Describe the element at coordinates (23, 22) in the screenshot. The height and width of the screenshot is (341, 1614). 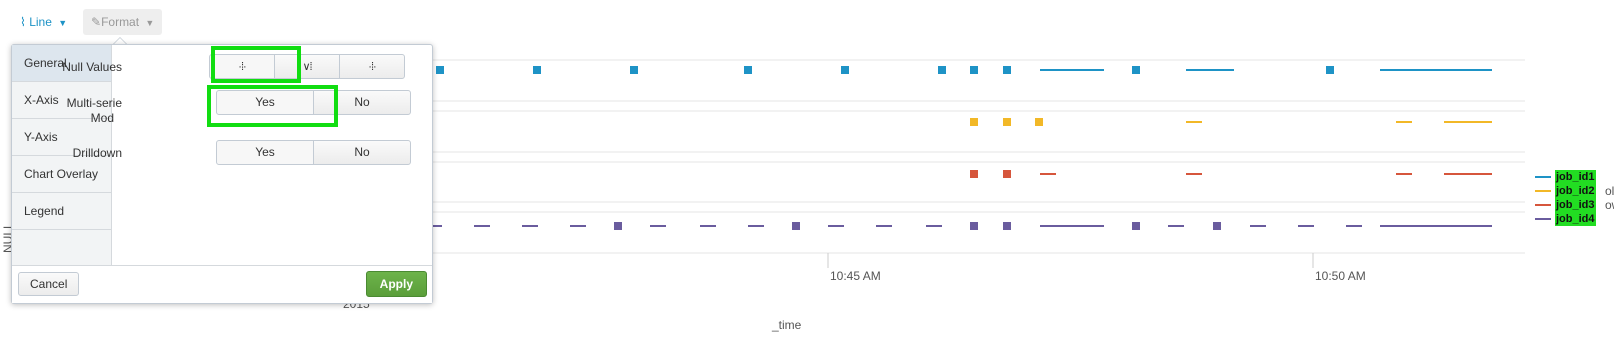
I see `line-chart-icon: ⌇` at that location.